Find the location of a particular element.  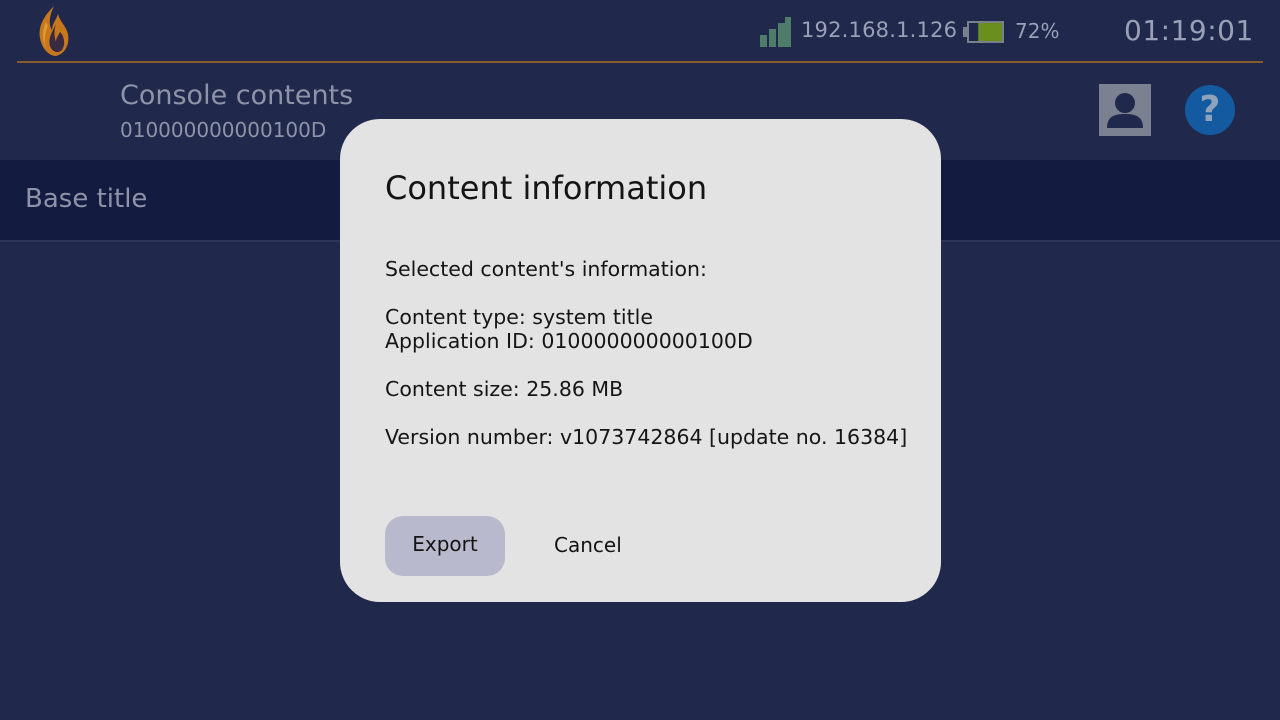

signal-strength-icon is located at coordinates (775, 32).